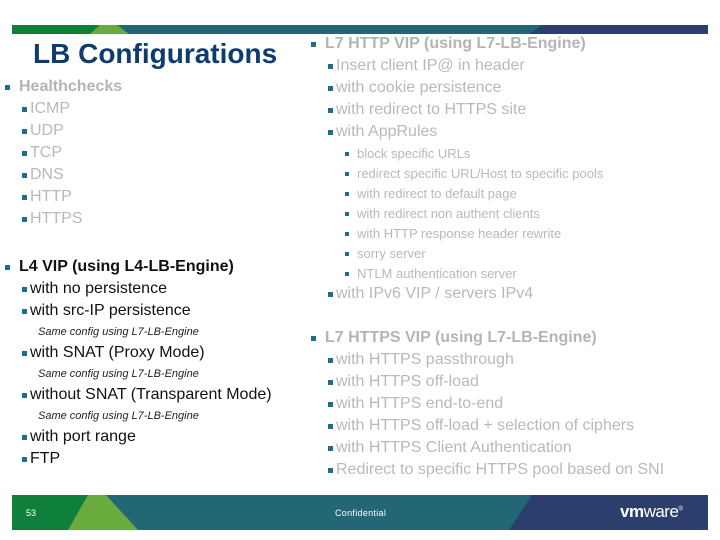  Describe the element at coordinates (431, 273) in the screenshot. I see `apprule-item: NTLM authentication server` at that location.